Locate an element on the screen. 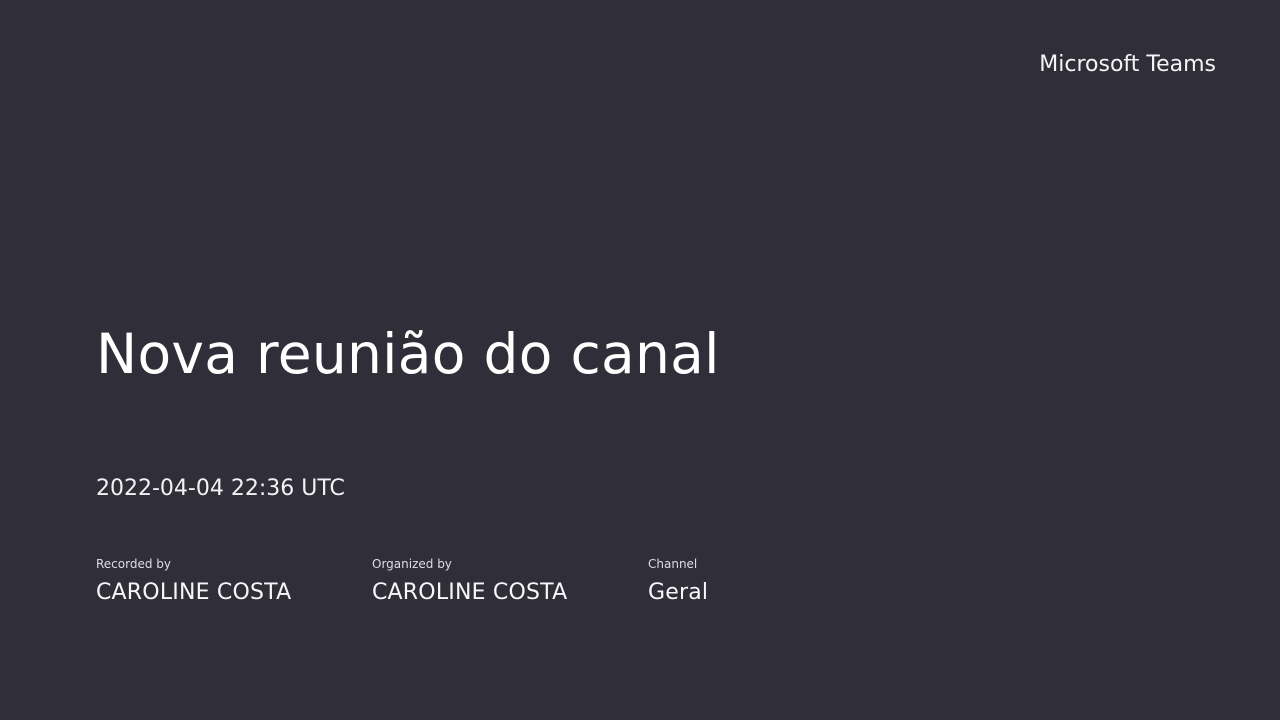  meeting-datetime: 2022-04-04 22:36 UTC is located at coordinates (220, 488).